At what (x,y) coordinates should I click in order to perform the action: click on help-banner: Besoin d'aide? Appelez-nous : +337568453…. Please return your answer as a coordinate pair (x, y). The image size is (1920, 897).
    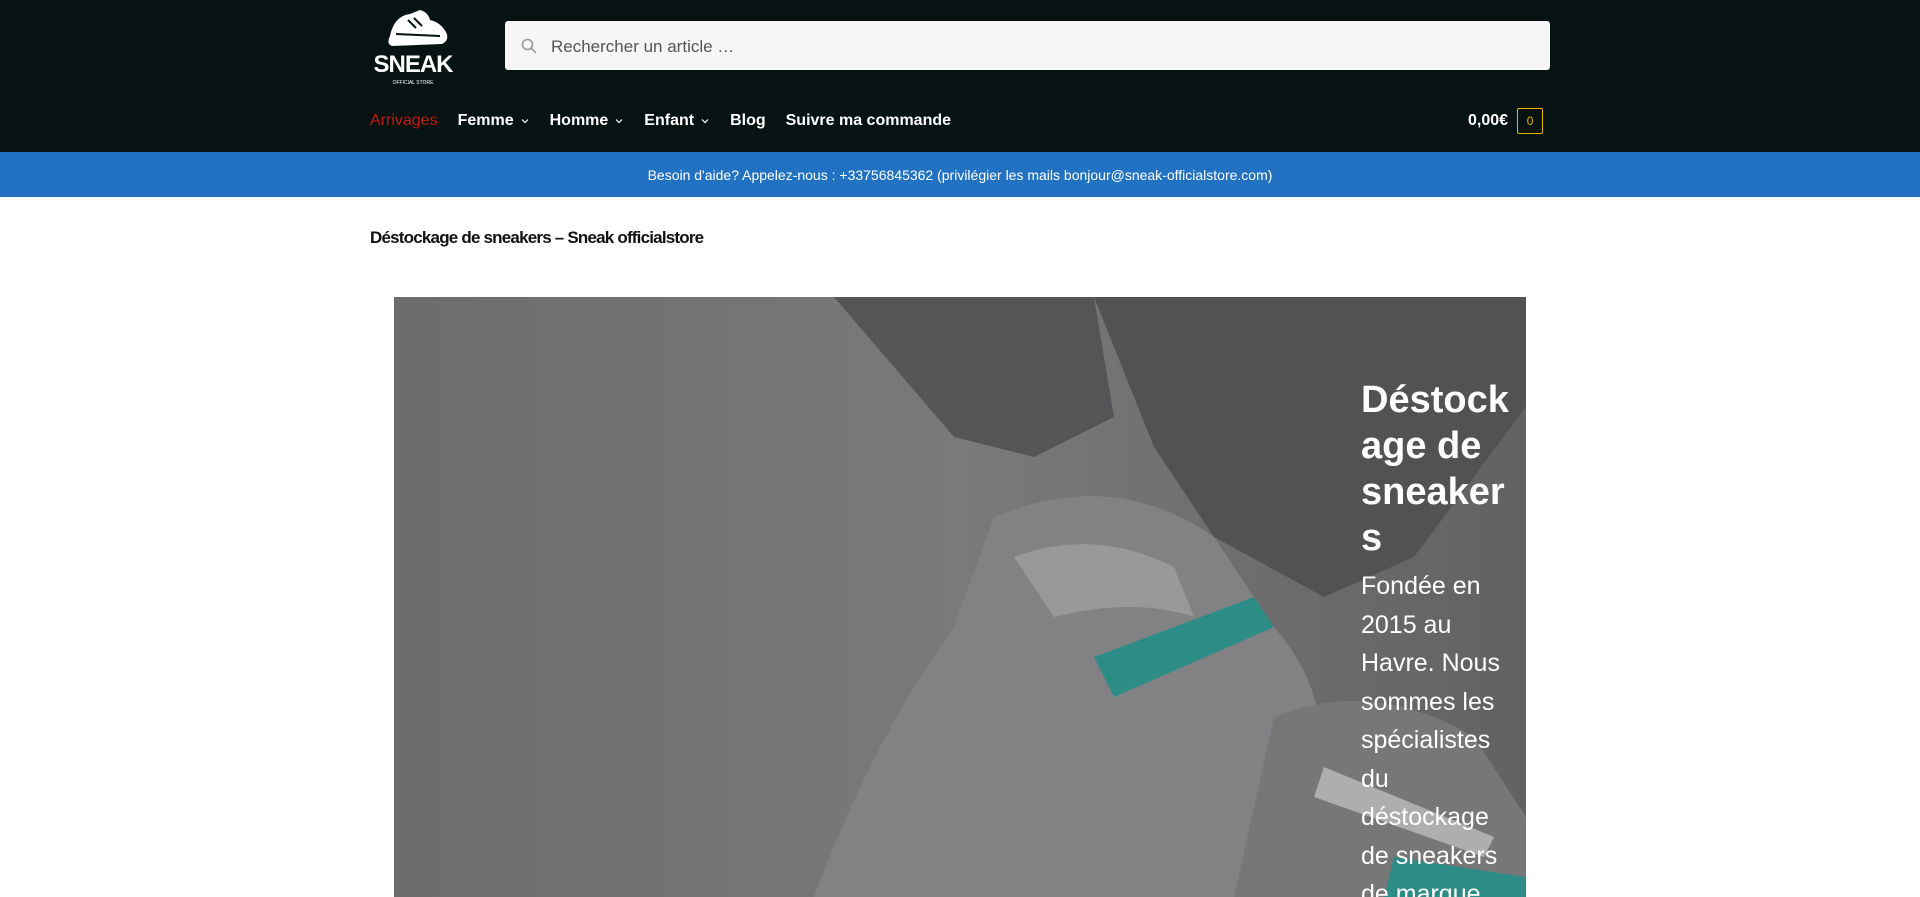
    Looking at the image, I should click on (960, 174).